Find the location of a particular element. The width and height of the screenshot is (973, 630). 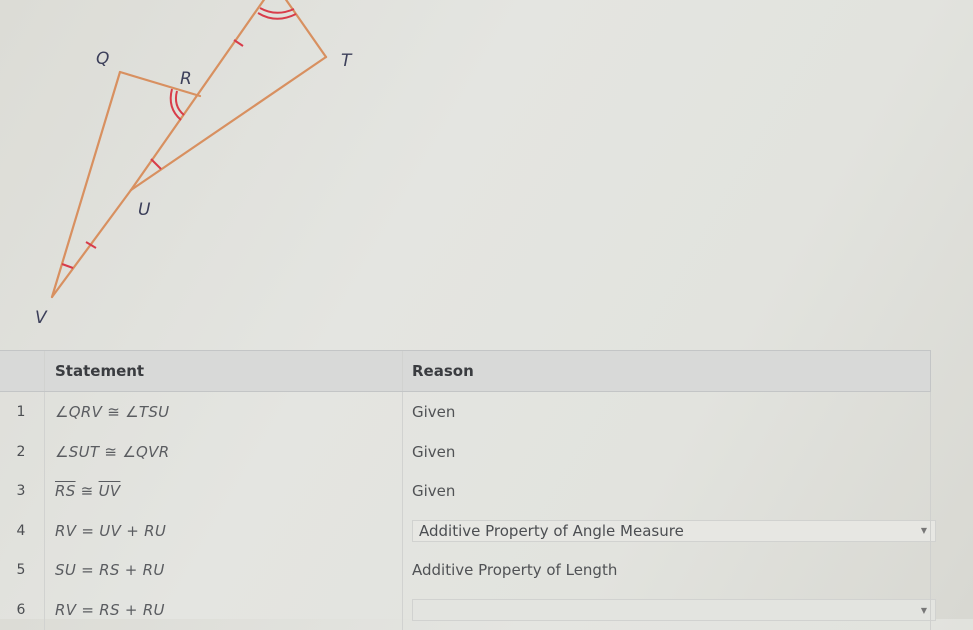

reason-cell: ▼ is located at coordinates (669, 610).